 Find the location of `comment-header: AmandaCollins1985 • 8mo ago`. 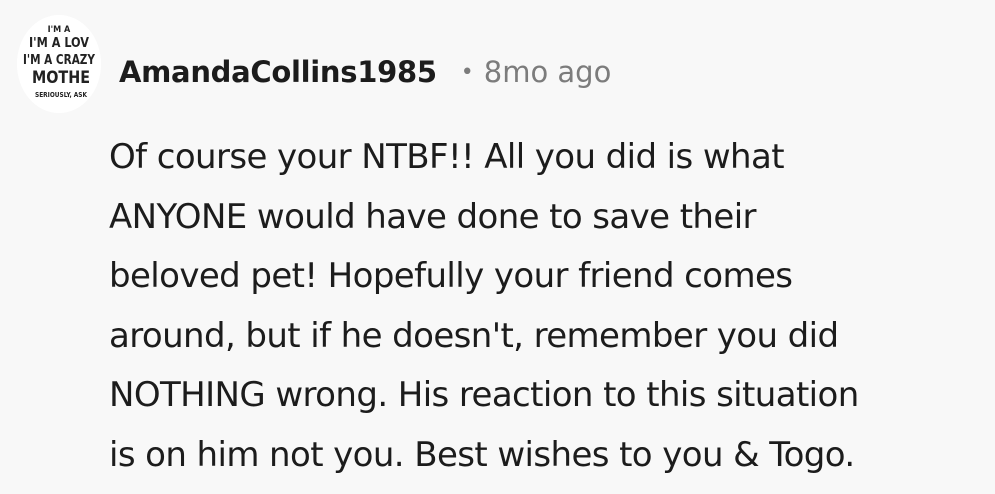

comment-header: AmandaCollins1985 • 8mo ago is located at coordinates (365, 72).